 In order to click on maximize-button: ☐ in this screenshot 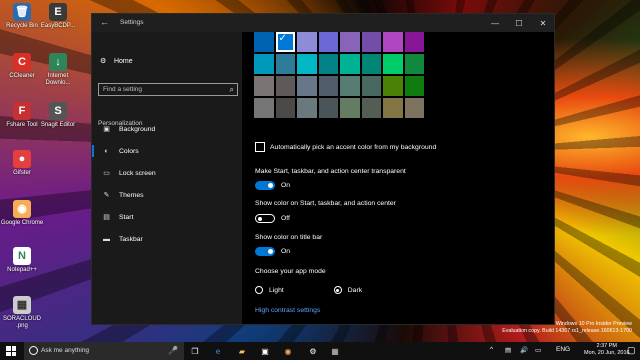, I will do `click(519, 23)`.